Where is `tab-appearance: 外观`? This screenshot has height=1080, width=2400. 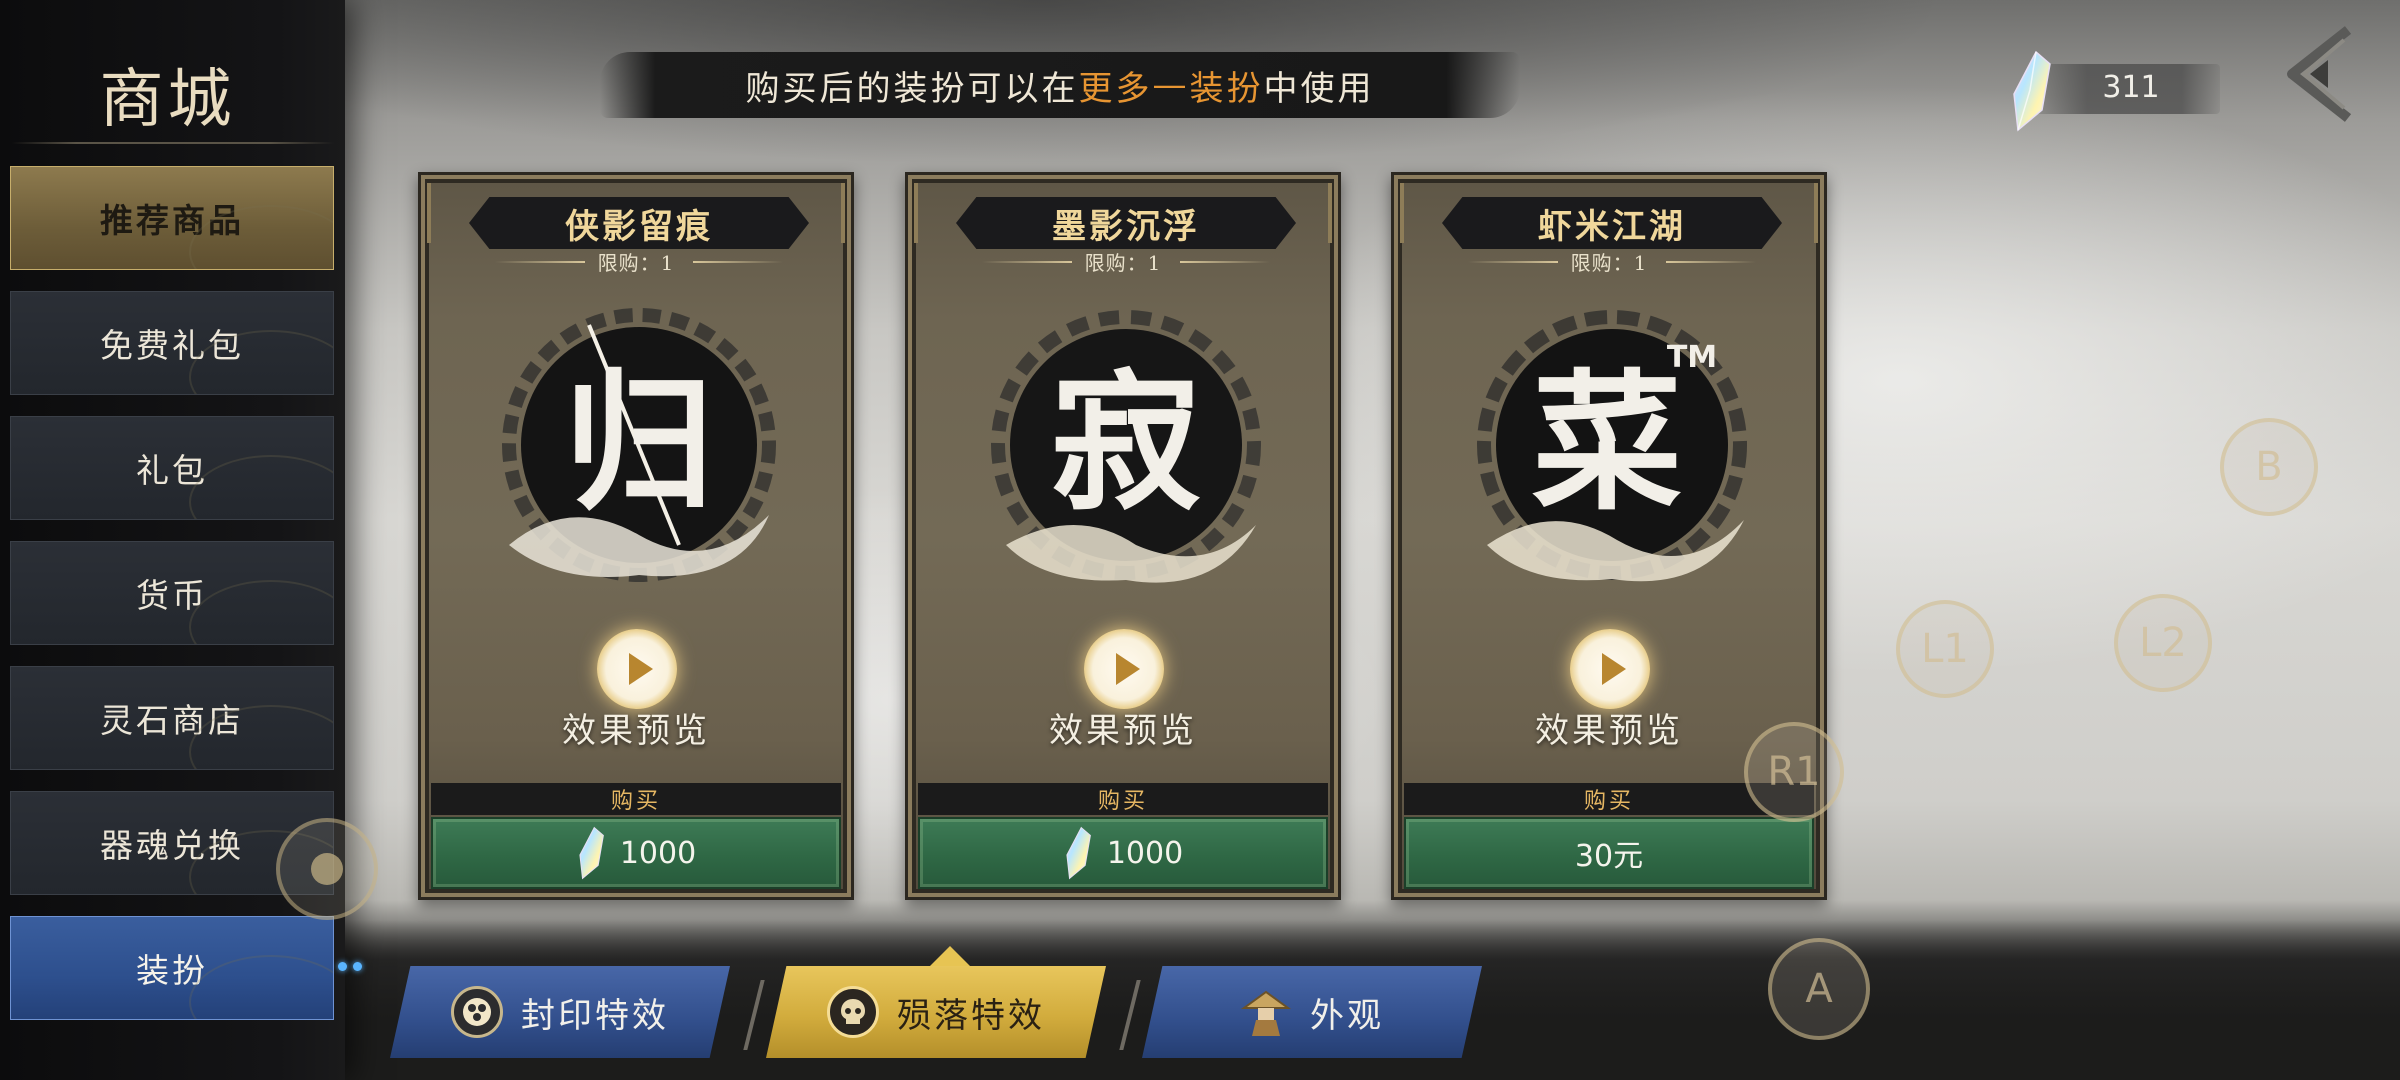
tab-appearance: 外观 is located at coordinates (1312, 1012).